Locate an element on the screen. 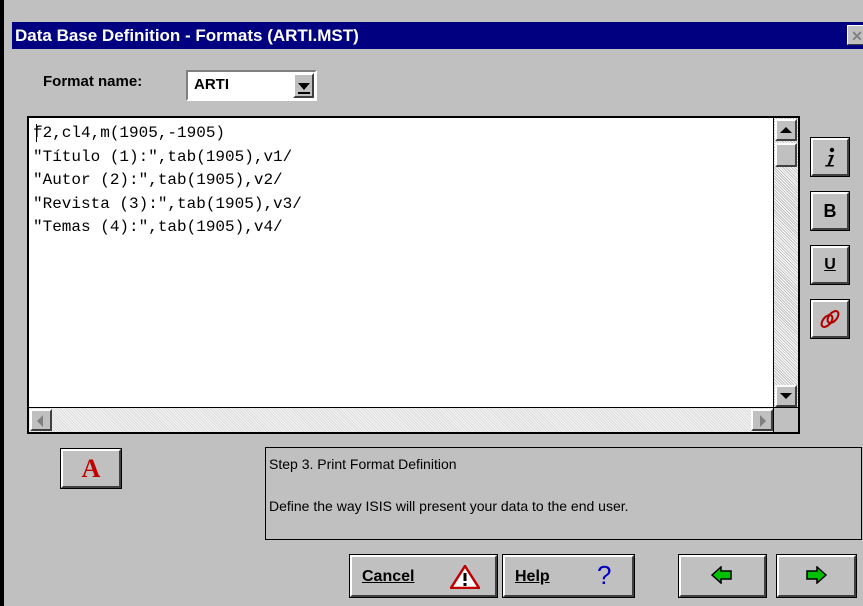 Image resolution: width=863 pixels, height=606 pixels. format-name-label: Format name: is located at coordinates (93, 81).